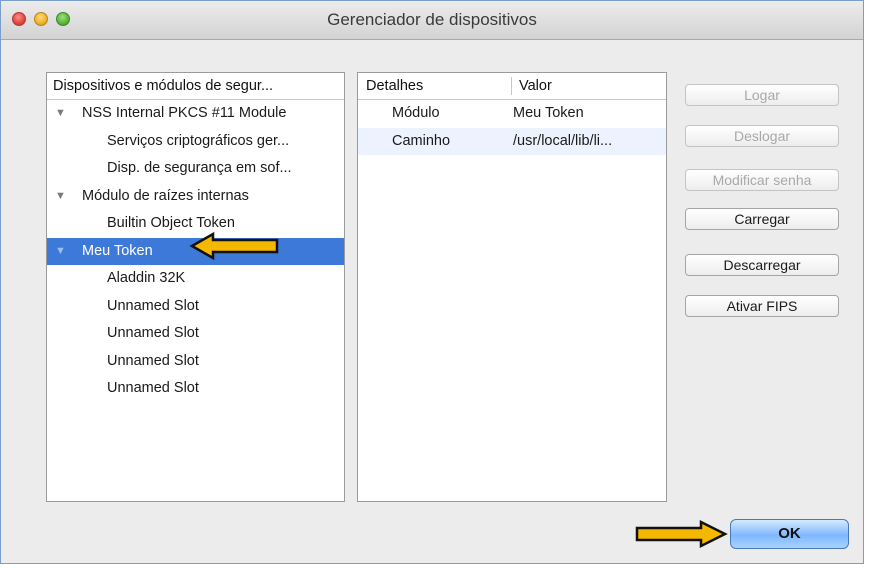  I want to click on annotation-arrow-right-icon, so click(681, 534).